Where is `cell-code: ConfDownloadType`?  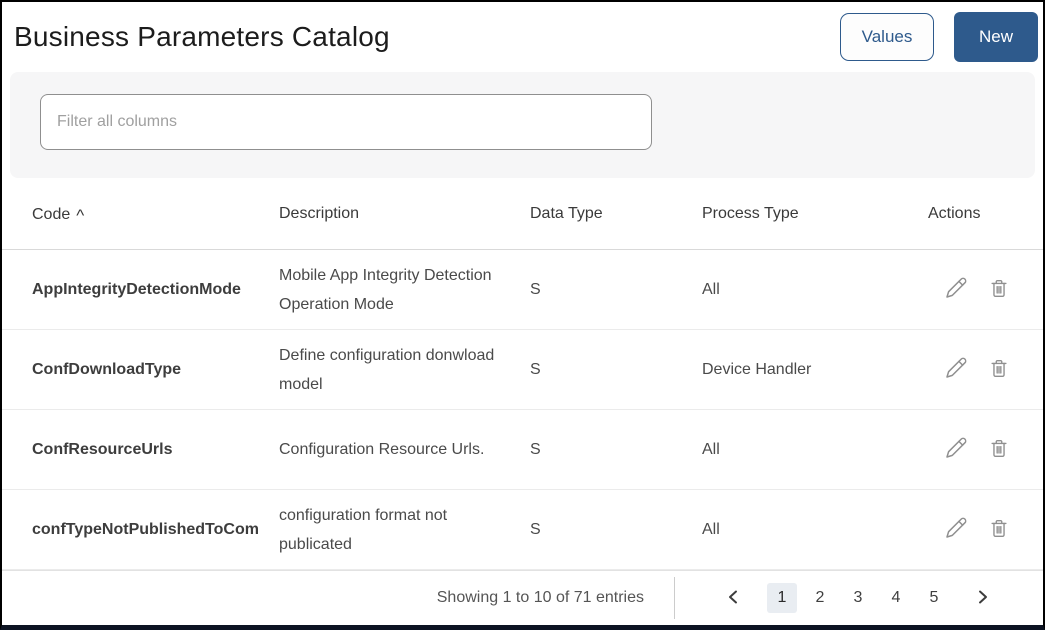 cell-code: ConfDownloadType is located at coordinates (107, 369).